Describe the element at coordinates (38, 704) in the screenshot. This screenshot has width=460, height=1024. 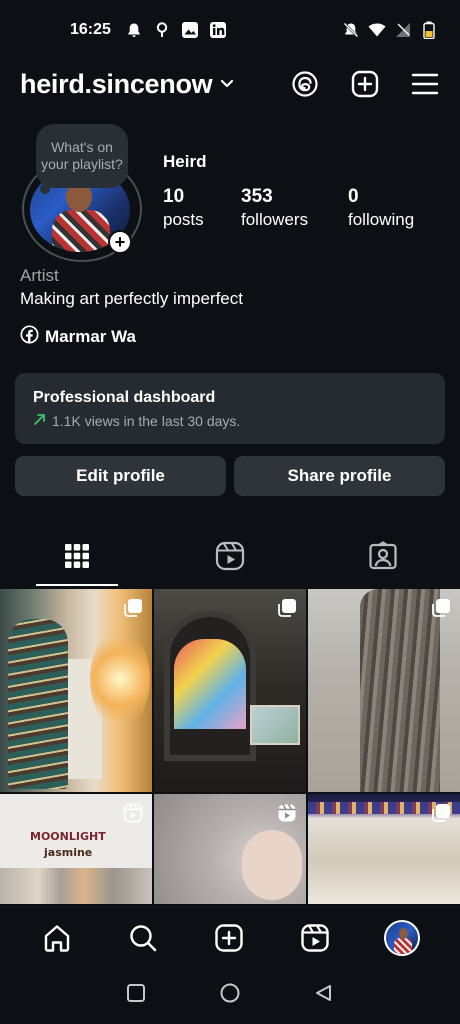
I see `post-image-figure` at that location.